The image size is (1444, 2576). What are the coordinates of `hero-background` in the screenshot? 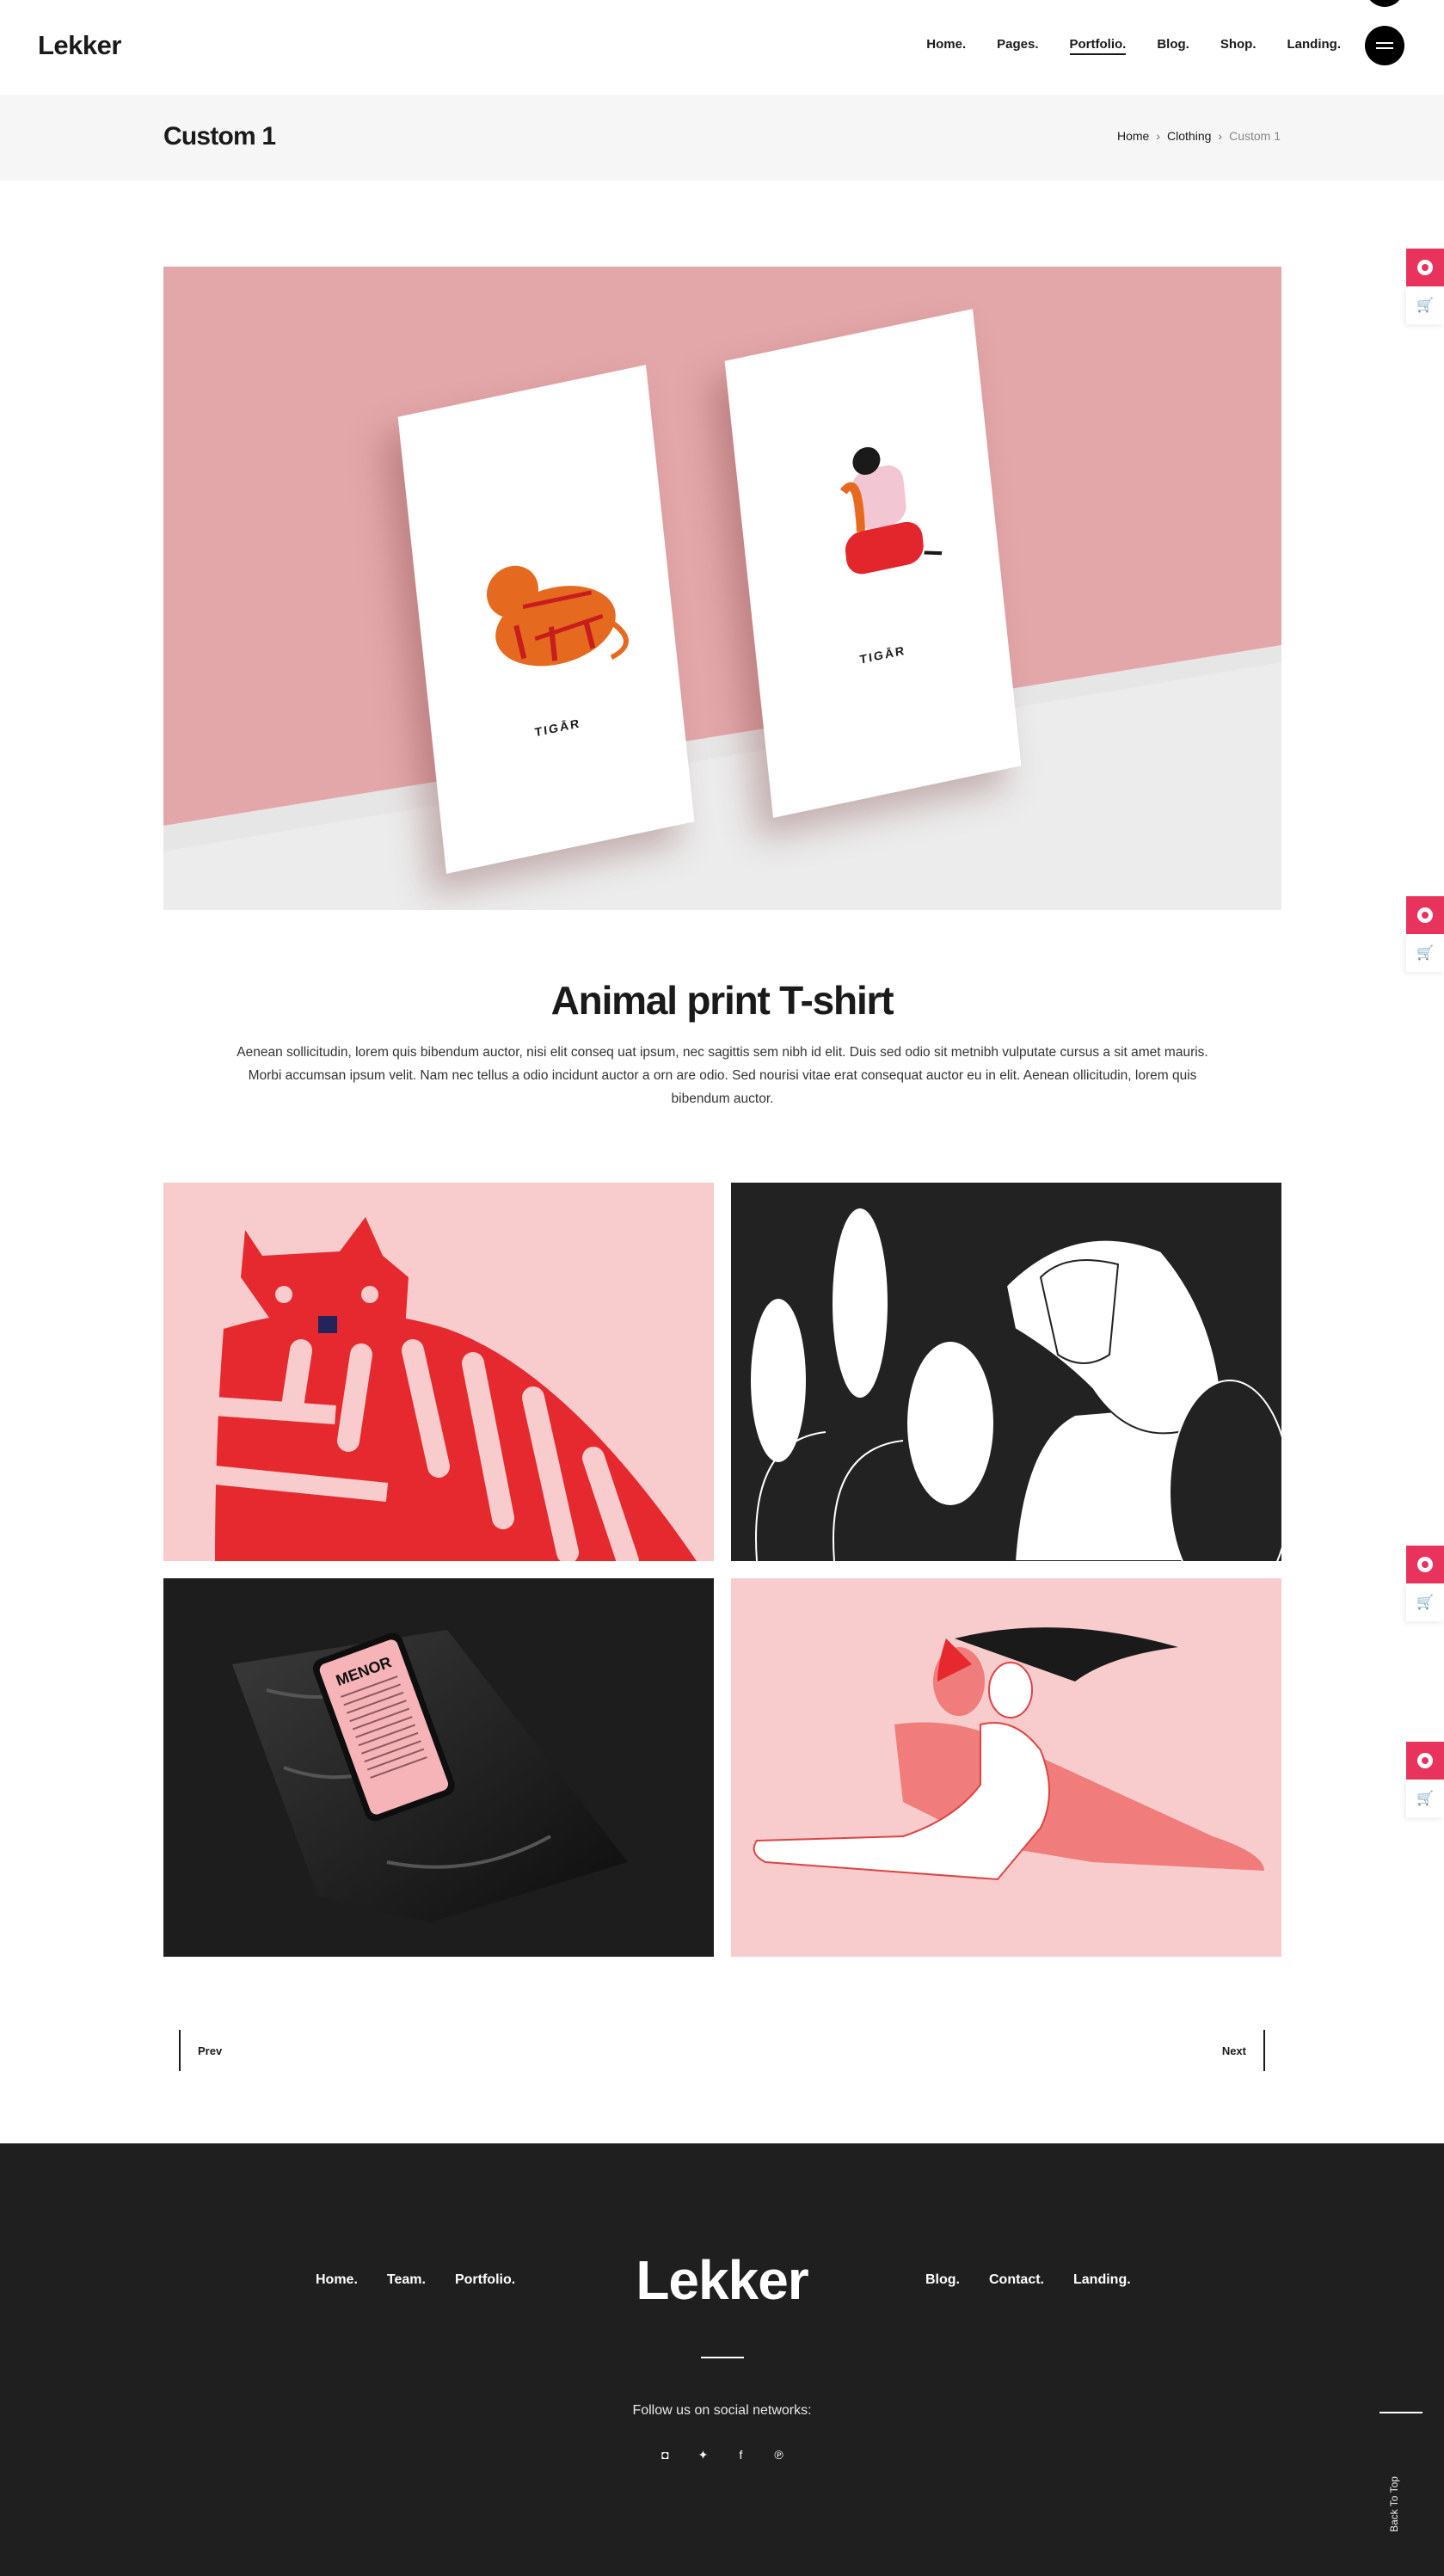 It's located at (722, 777).